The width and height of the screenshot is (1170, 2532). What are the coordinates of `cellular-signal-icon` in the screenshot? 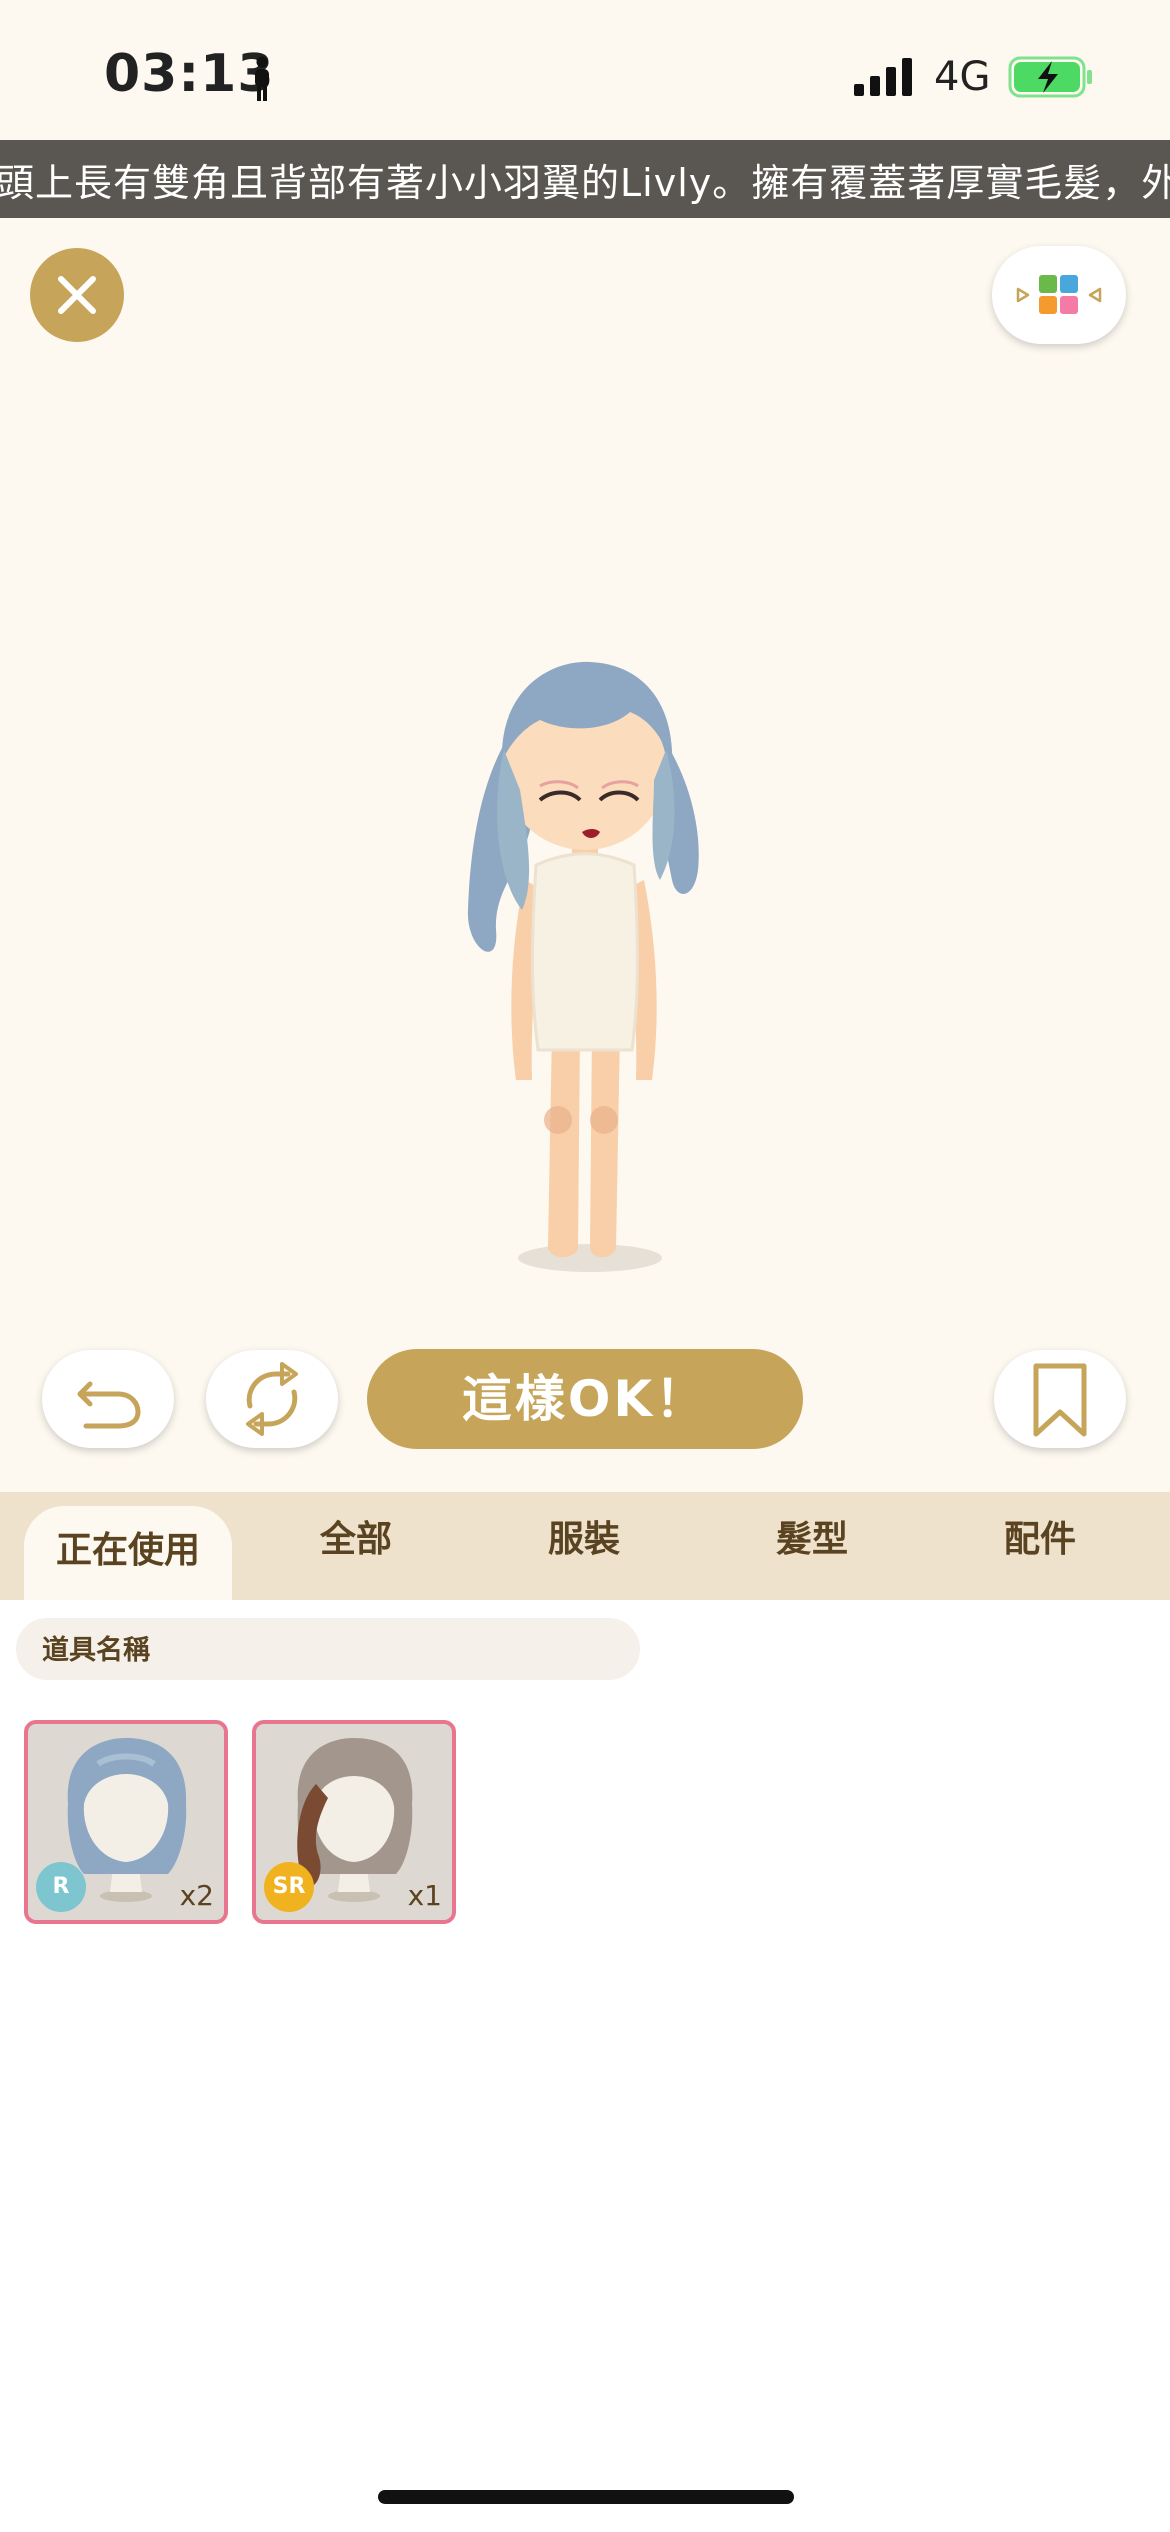 It's located at (883, 77).